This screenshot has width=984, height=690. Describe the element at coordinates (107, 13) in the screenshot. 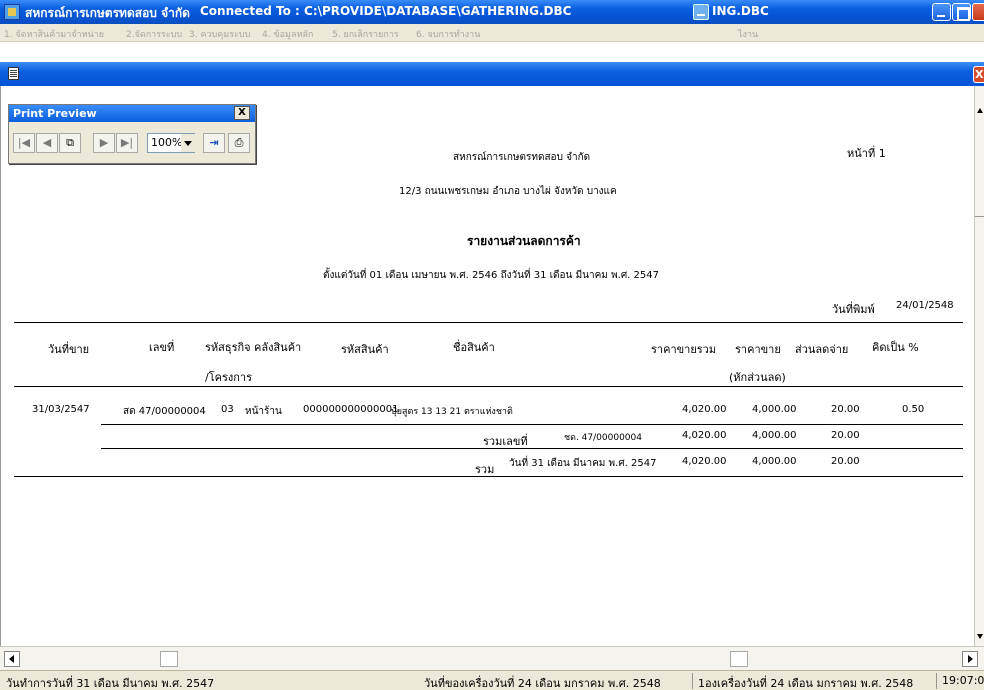

I see `app-name: สหกรณ์การเกษตรทดสอบ จำกัด` at that location.